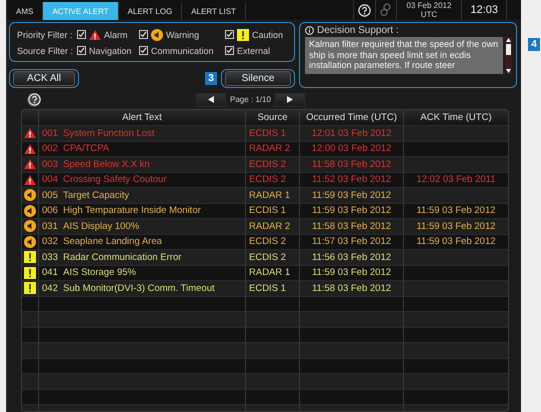 Image resolution: width=541 pixels, height=412 pixels. I want to click on filter-caption: Source Filter :, so click(45, 51).